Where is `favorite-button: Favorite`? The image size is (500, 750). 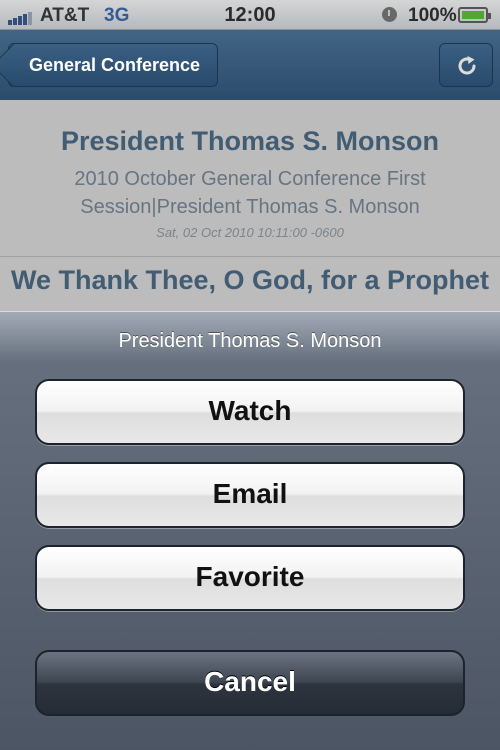
favorite-button: Favorite is located at coordinates (250, 578).